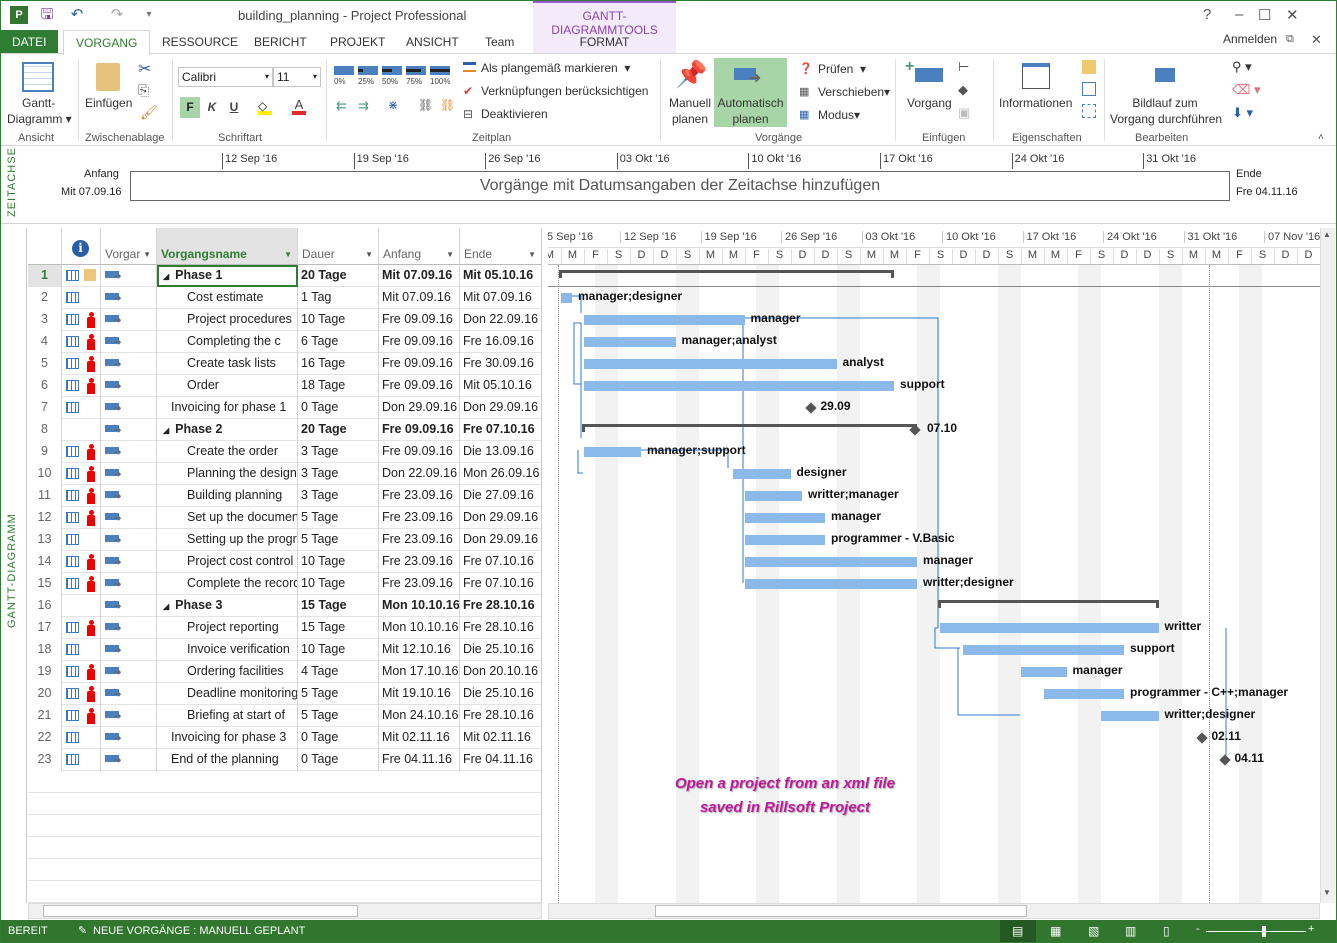  What do you see at coordinates (500, 738) in the screenshot?
I see `finish-cell: Mit 02.11.16` at bounding box center [500, 738].